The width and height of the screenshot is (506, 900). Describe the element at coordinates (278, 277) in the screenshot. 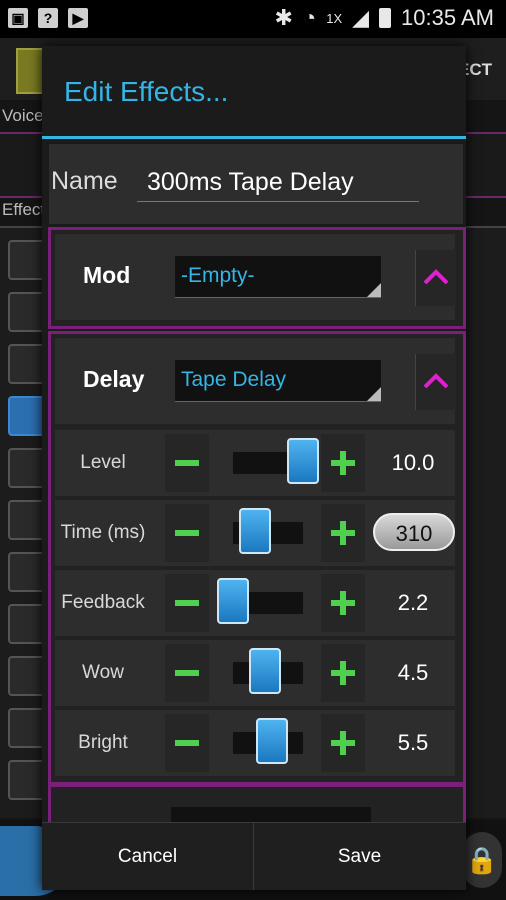

I see `mod-select: -Empty-` at that location.